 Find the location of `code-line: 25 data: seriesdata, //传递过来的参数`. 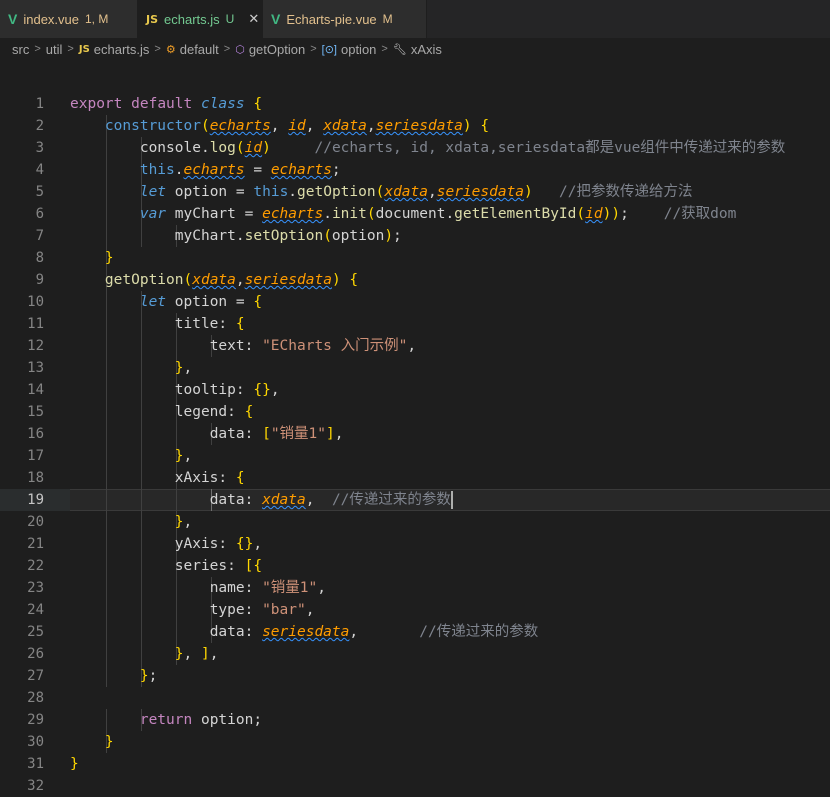

code-line: 25 data: seriesdata, //传递过来的参数 is located at coordinates (415, 632).